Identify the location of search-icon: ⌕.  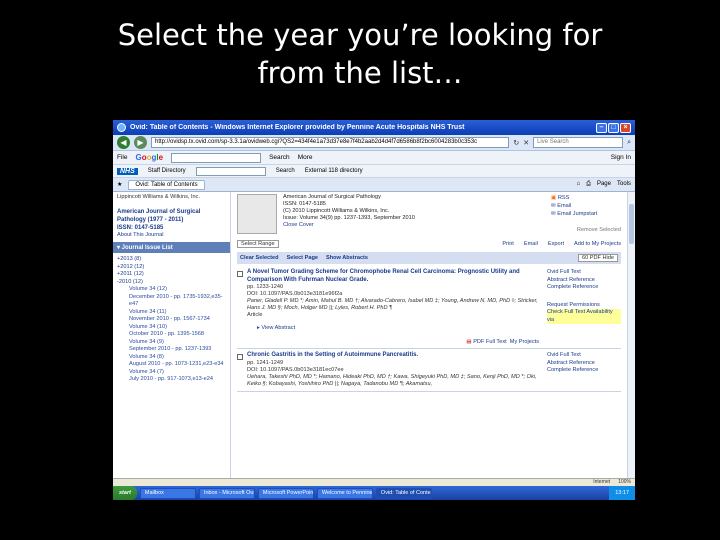
(629, 143).